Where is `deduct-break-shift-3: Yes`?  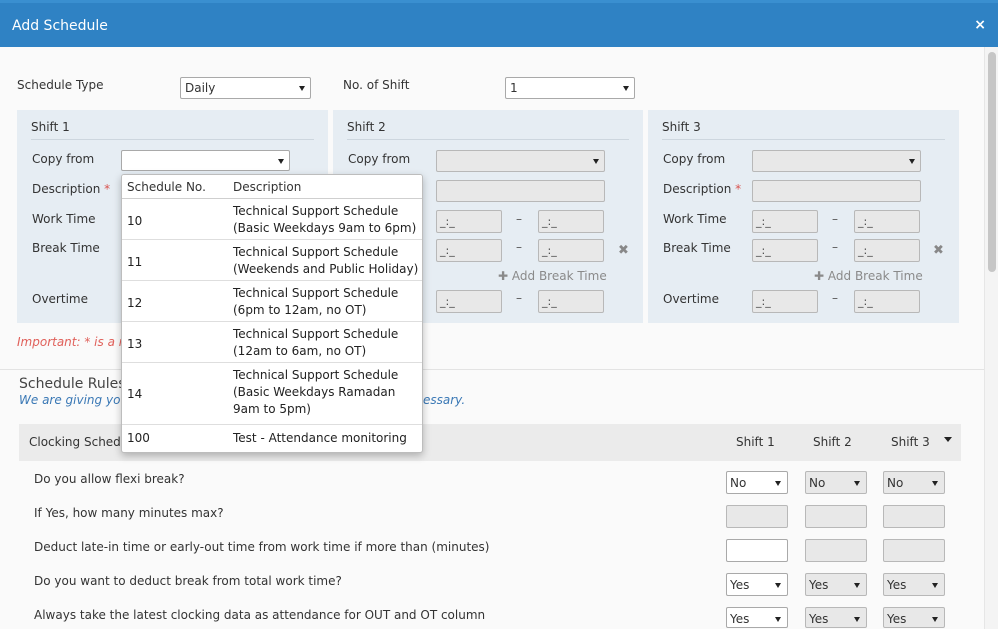 deduct-break-shift-3: Yes is located at coordinates (914, 584).